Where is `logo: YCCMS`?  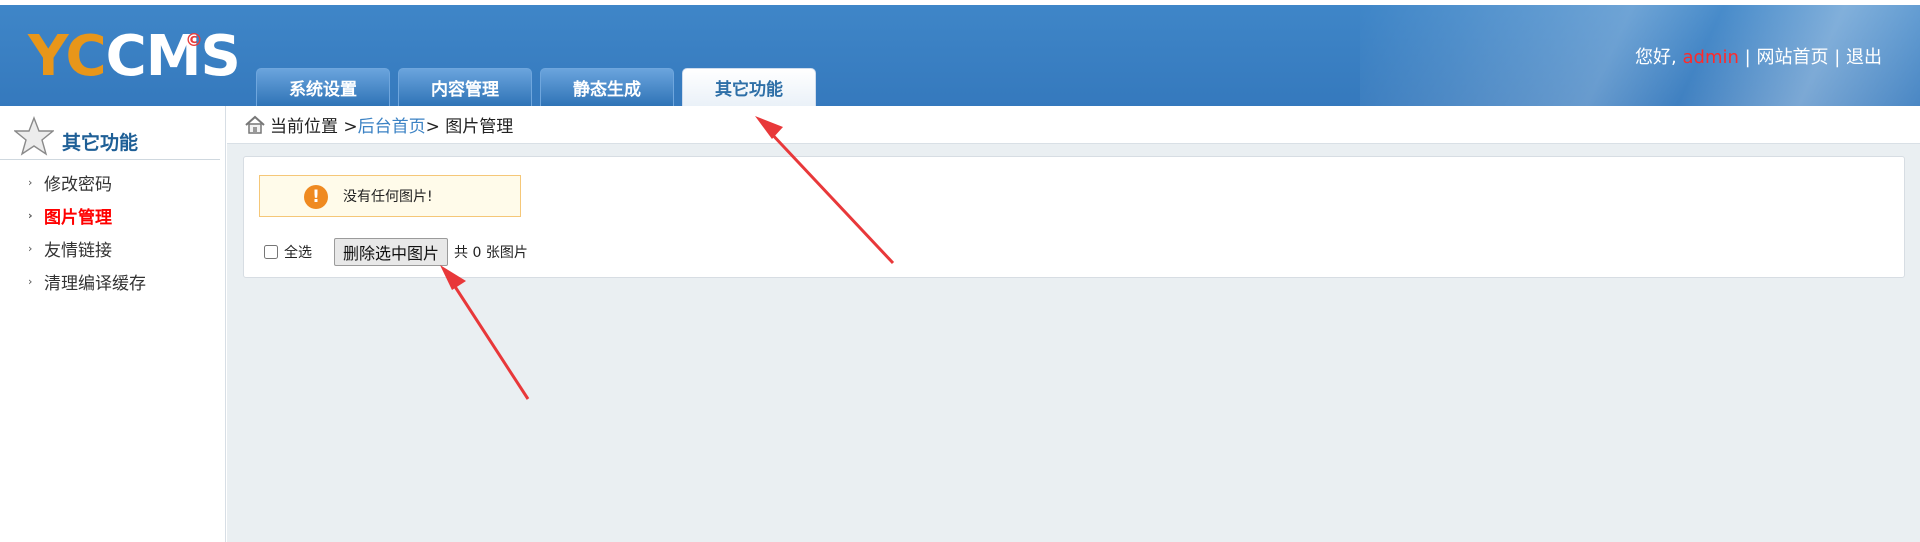 logo: YCCMS is located at coordinates (134, 56).